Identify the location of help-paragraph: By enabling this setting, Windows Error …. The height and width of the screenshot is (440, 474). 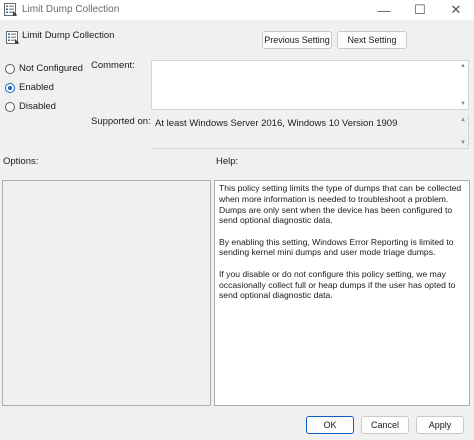
(336, 247).